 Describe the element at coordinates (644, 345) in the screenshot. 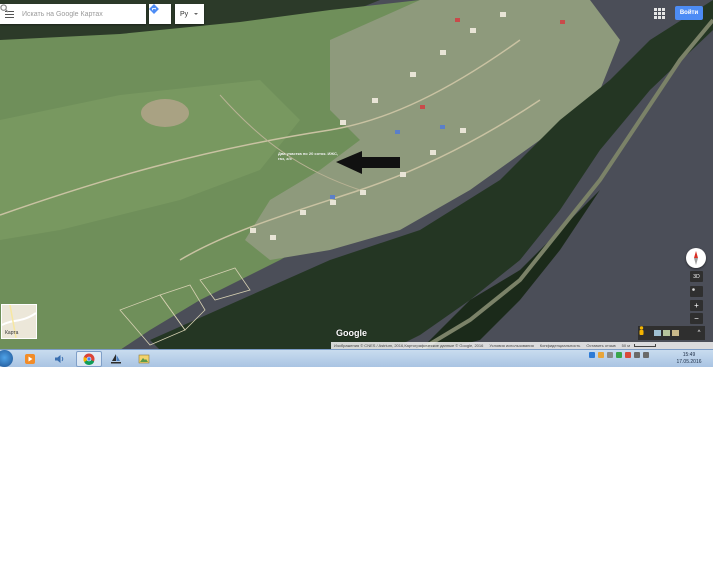

I see `scale-bar` at that location.